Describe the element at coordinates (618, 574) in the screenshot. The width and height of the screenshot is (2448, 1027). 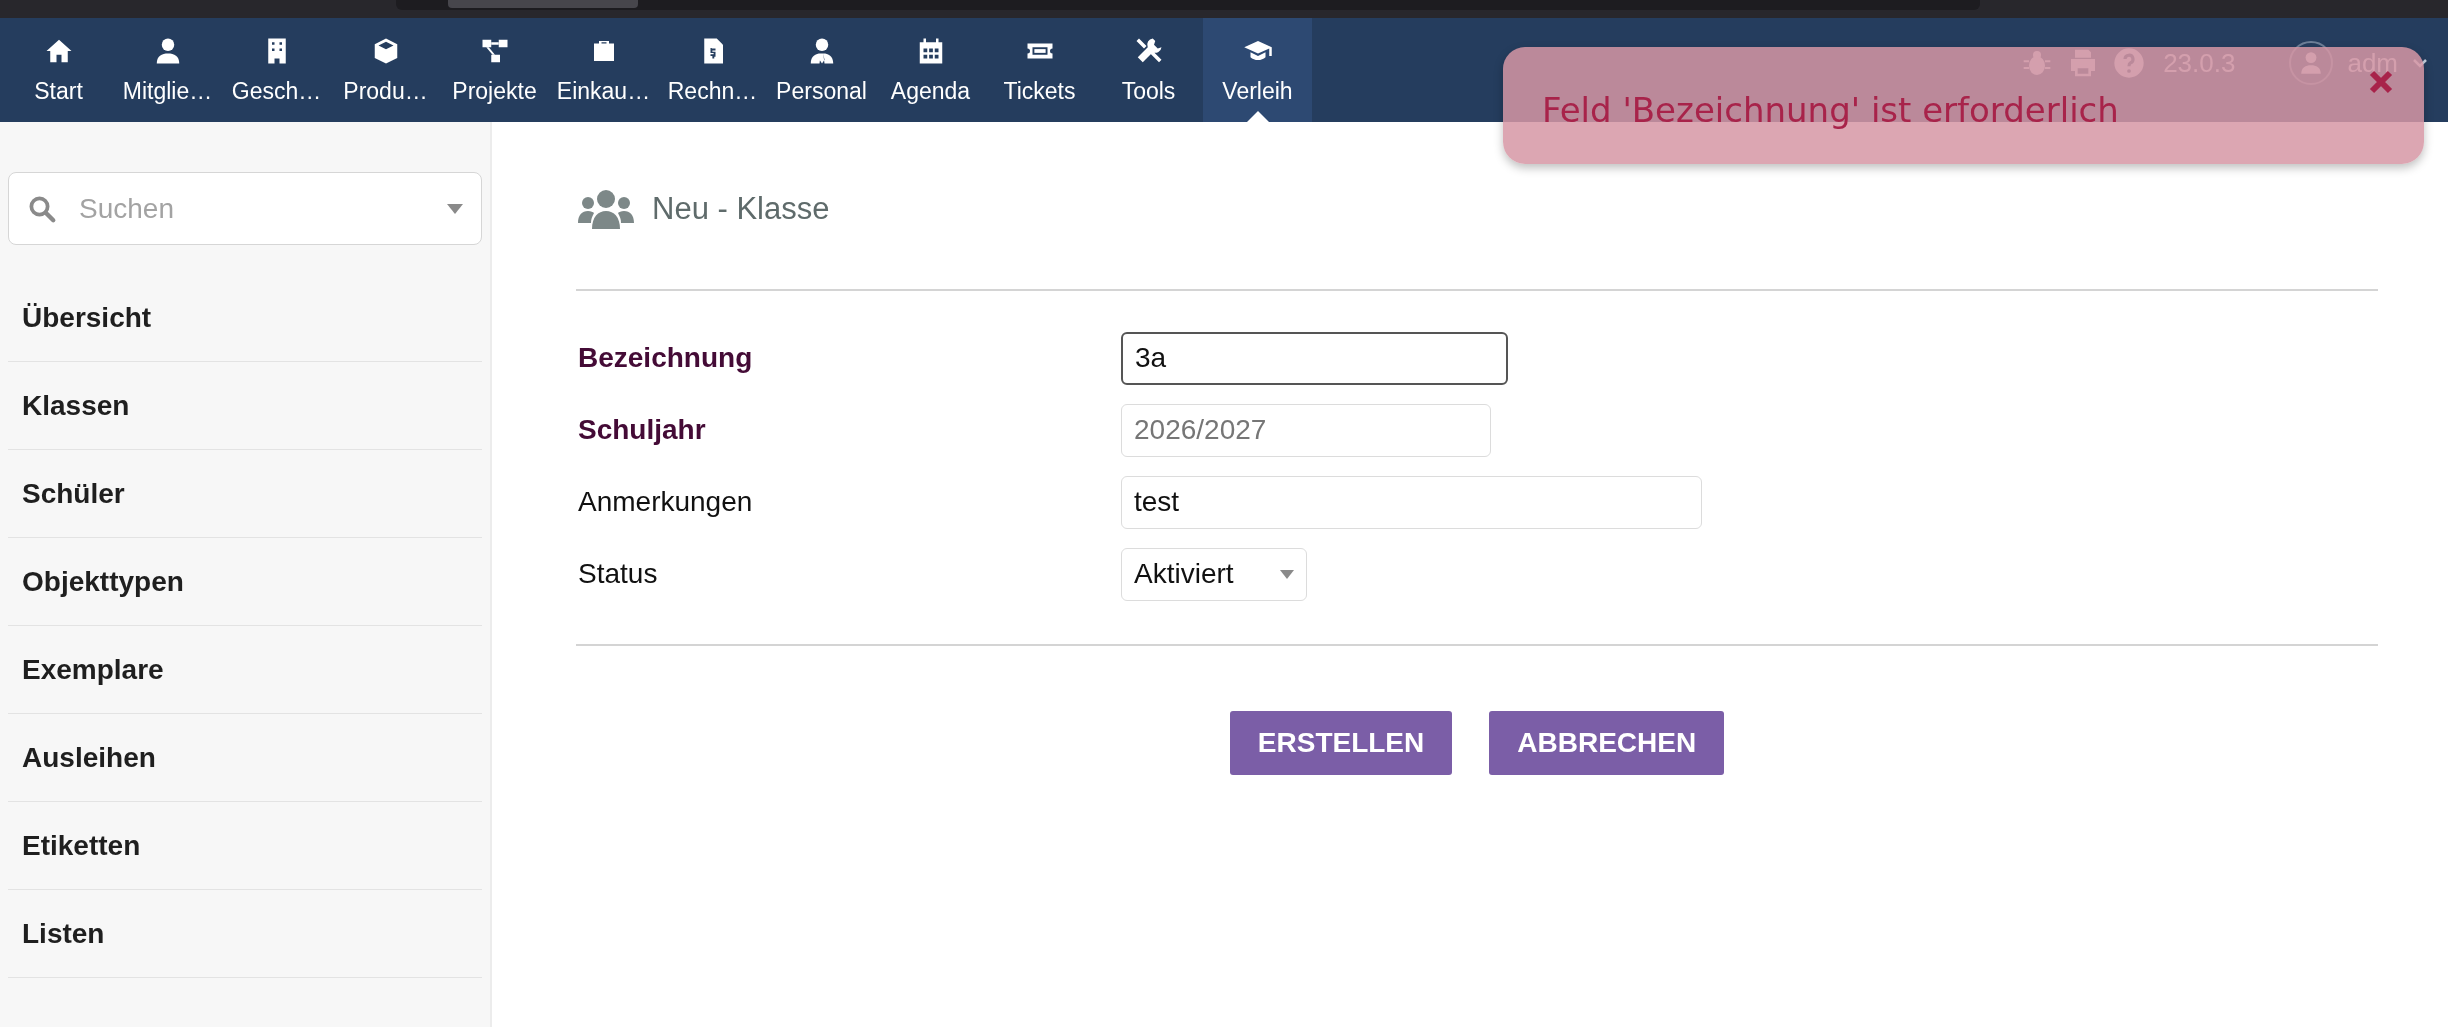
I see `field-label: Status` at that location.